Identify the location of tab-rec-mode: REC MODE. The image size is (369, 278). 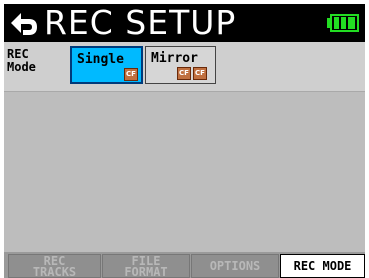
(322, 266).